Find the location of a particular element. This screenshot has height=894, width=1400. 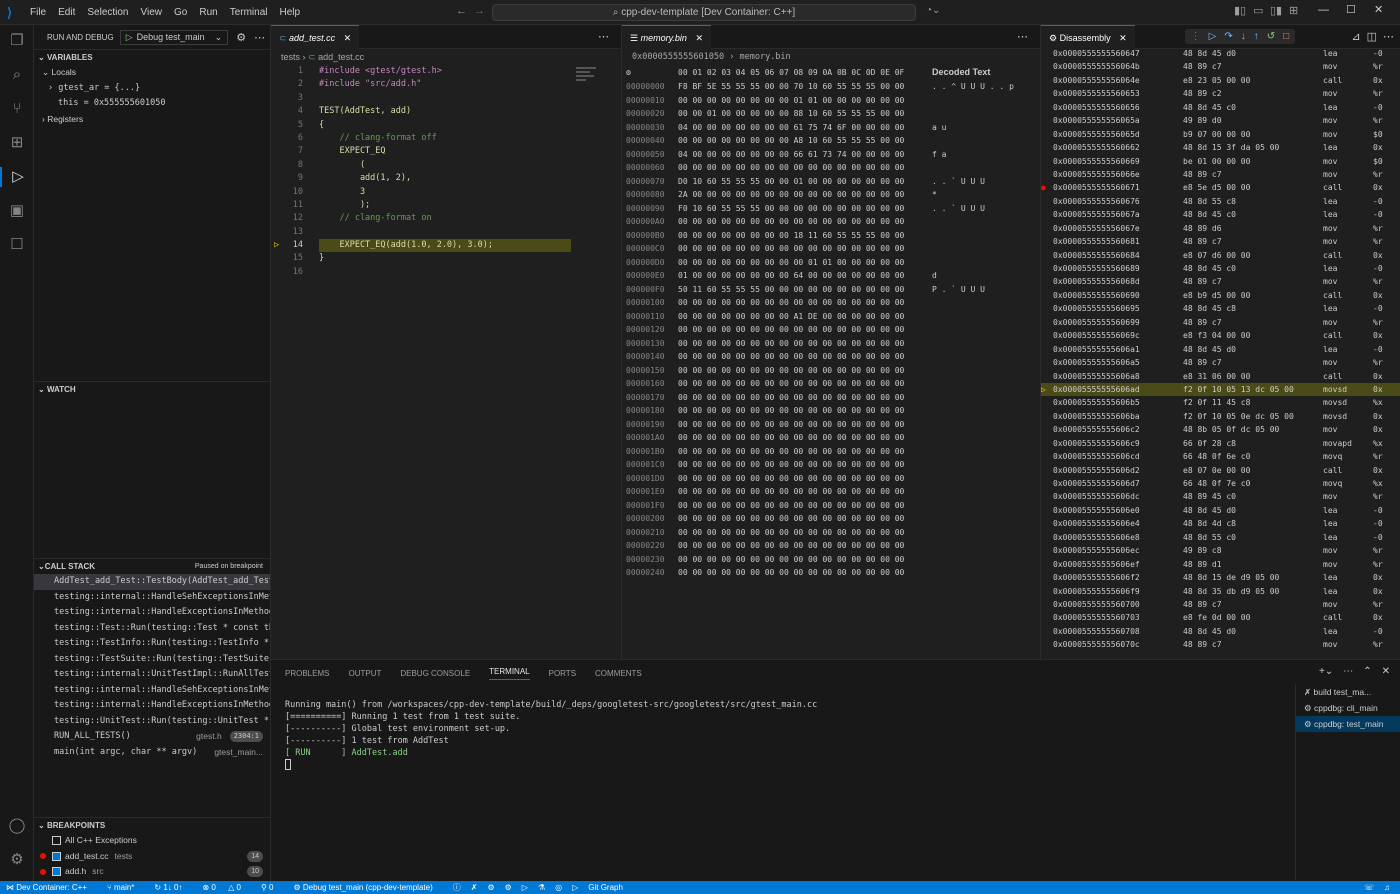

disassembly-row: 0x00005555555606e0 48 8d 45 d0 lea -0 is located at coordinates (1220, 510).